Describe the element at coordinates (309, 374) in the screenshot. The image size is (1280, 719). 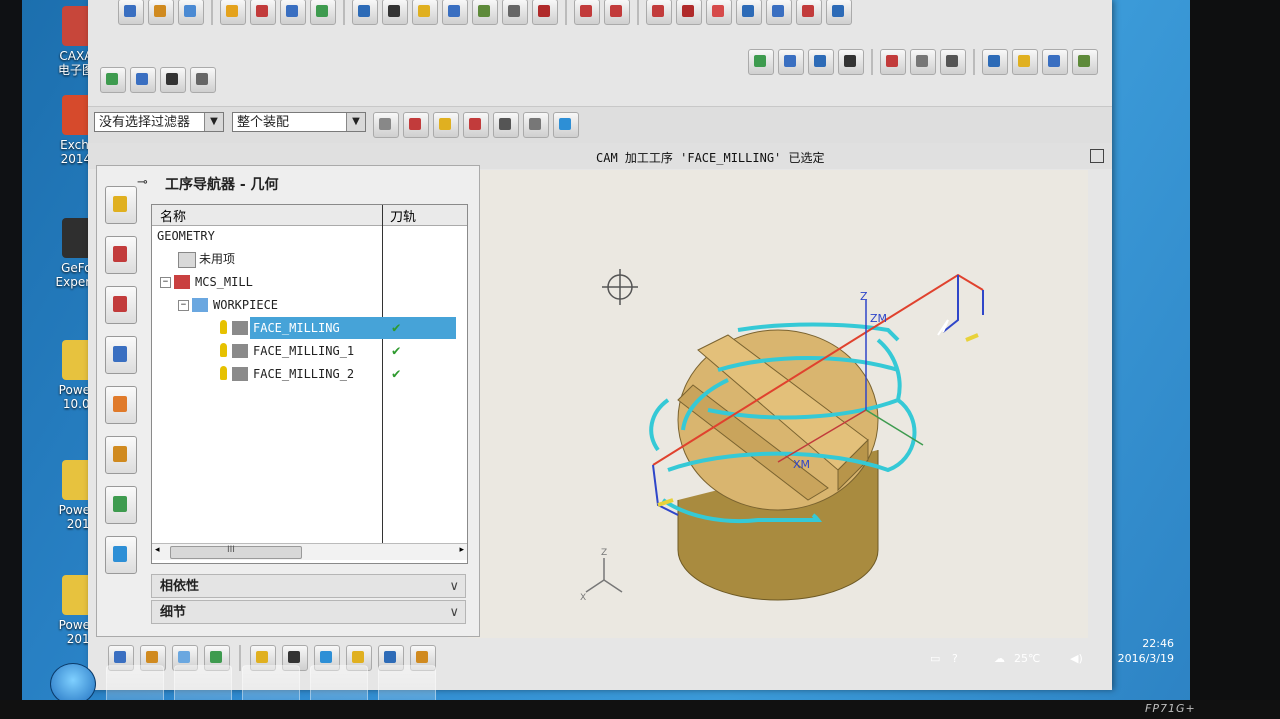
I see `tree-row-face-milling-2: FACE_MILLING_2 ✔` at that location.